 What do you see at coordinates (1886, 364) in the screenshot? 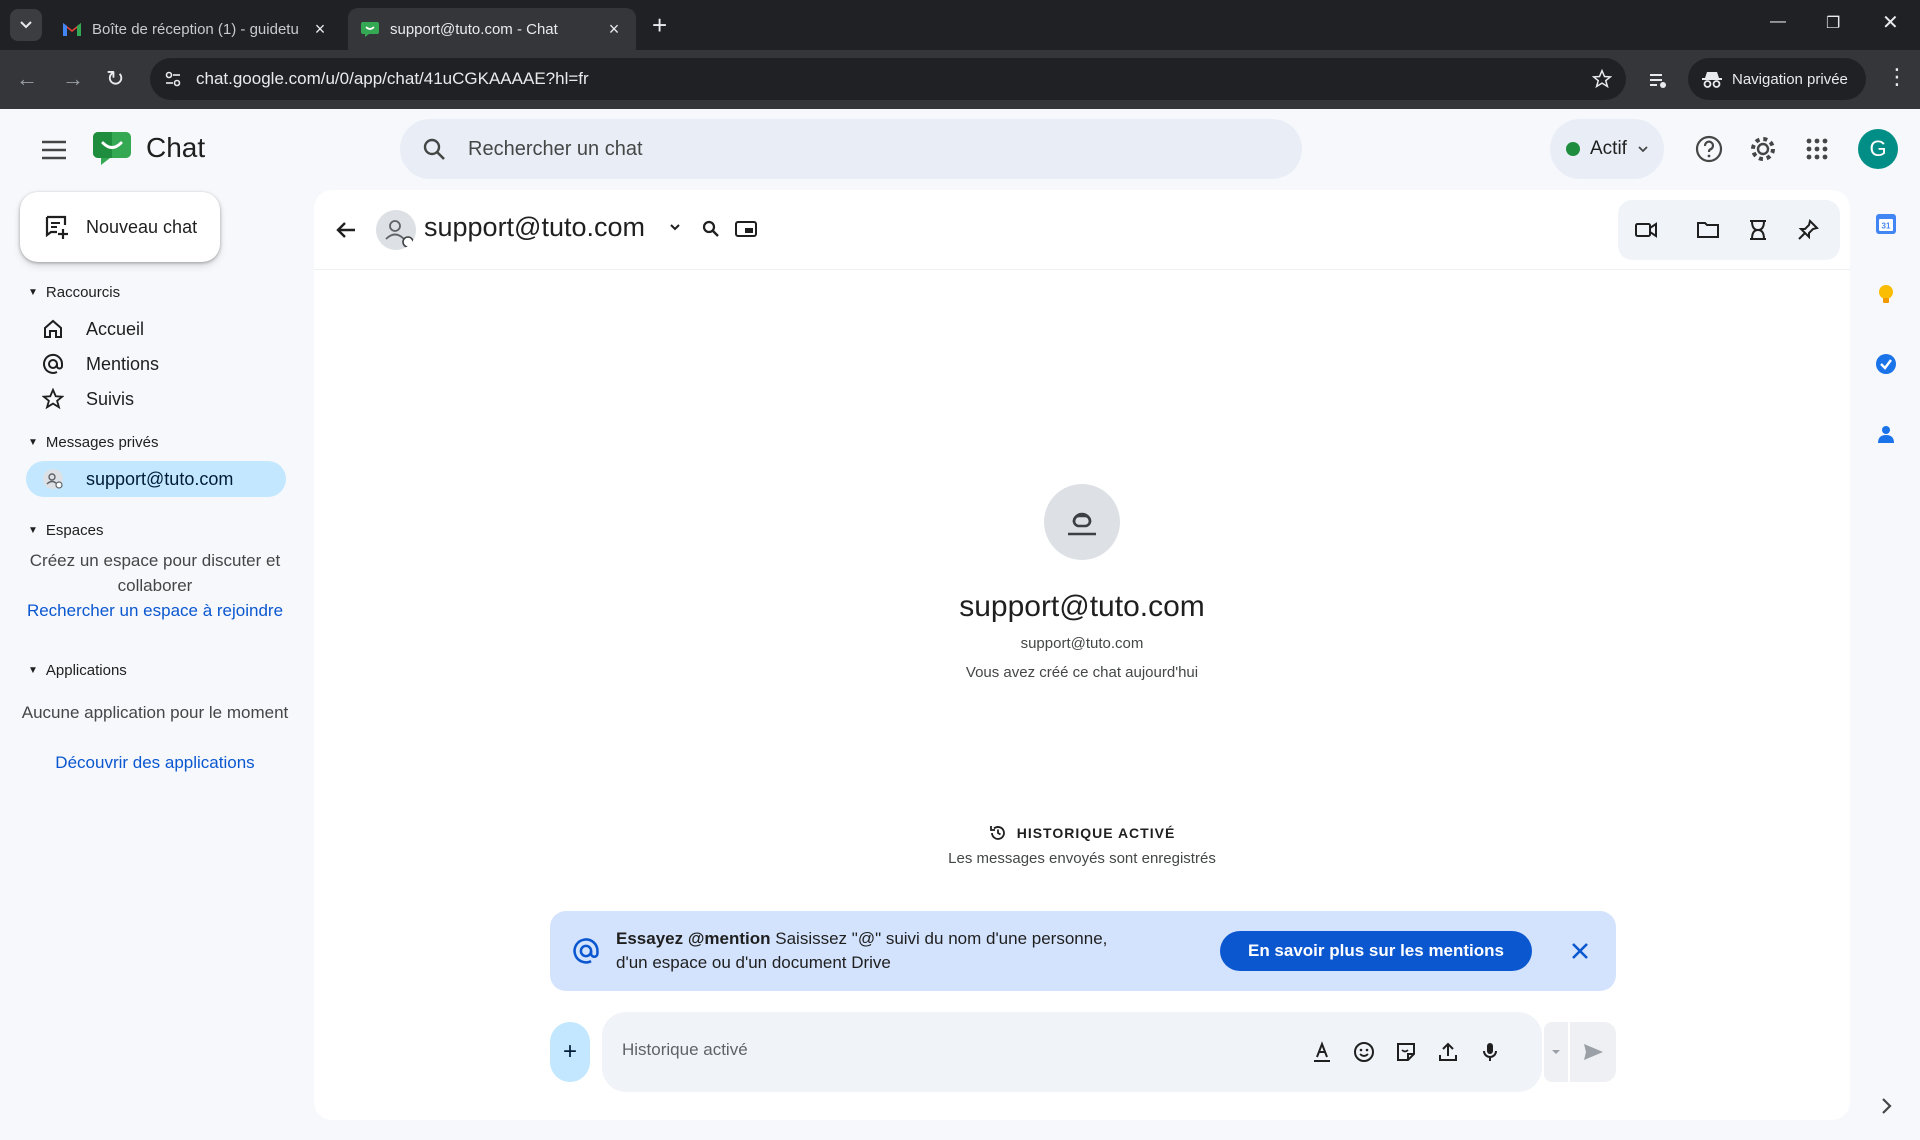
I see `tasks-check-icon` at bounding box center [1886, 364].